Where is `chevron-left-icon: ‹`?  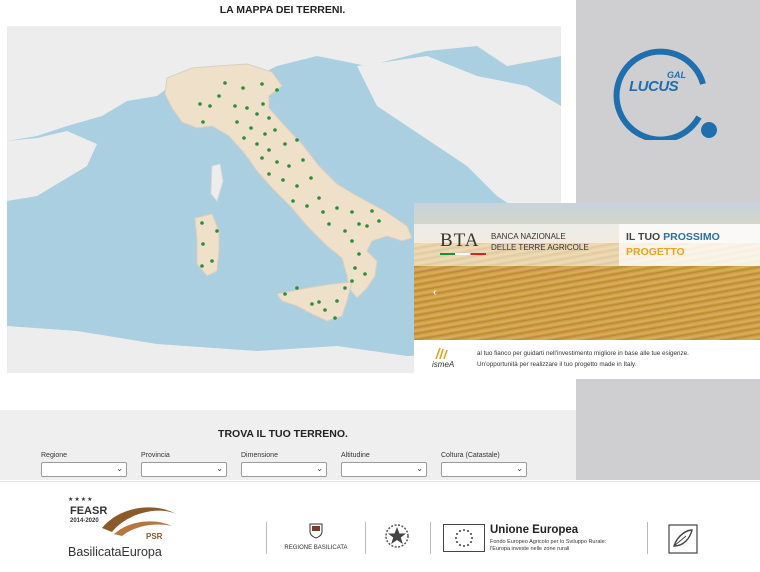 chevron-left-icon: ‹ is located at coordinates (434, 292).